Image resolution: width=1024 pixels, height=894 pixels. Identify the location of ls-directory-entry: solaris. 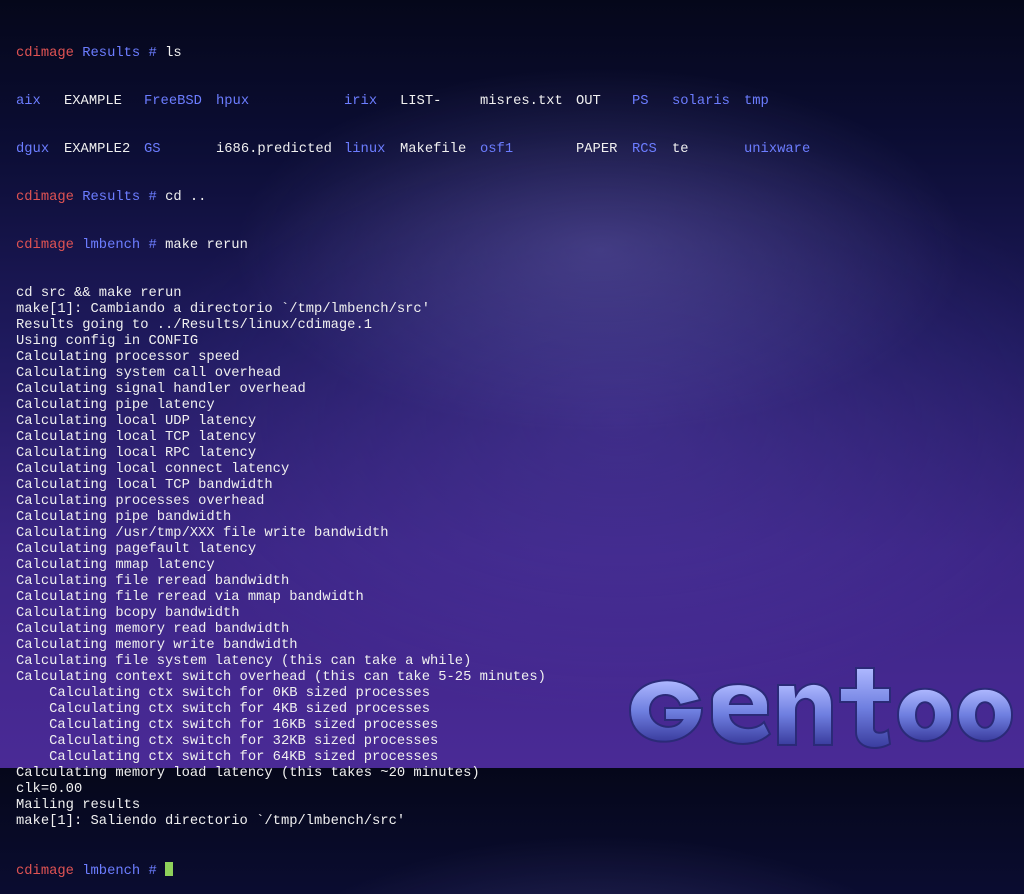
(701, 101).